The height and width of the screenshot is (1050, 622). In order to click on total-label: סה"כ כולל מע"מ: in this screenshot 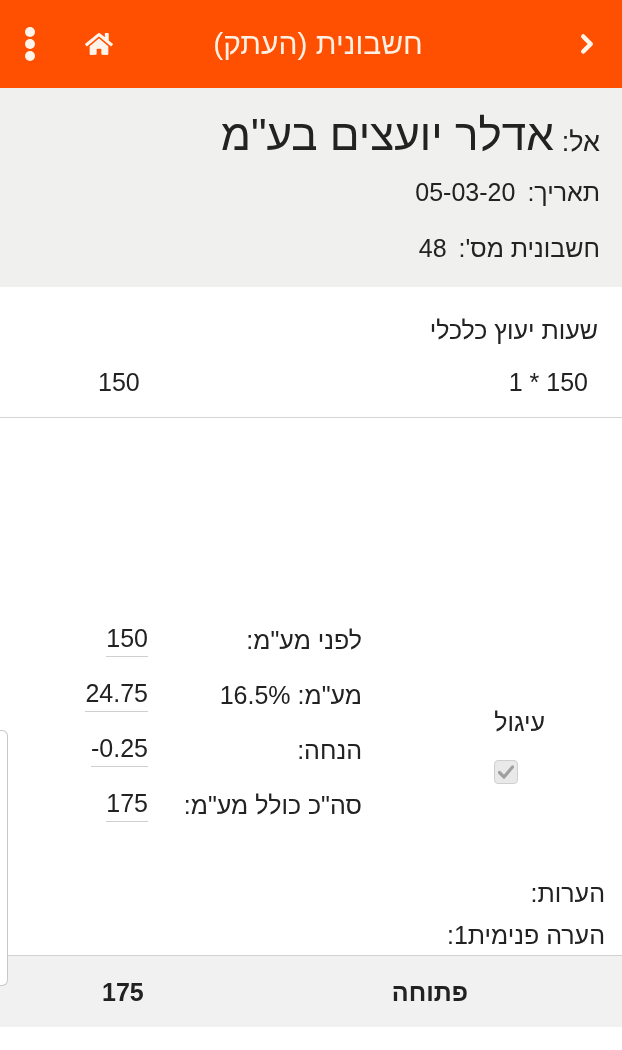, I will do `click(272, 804)`.